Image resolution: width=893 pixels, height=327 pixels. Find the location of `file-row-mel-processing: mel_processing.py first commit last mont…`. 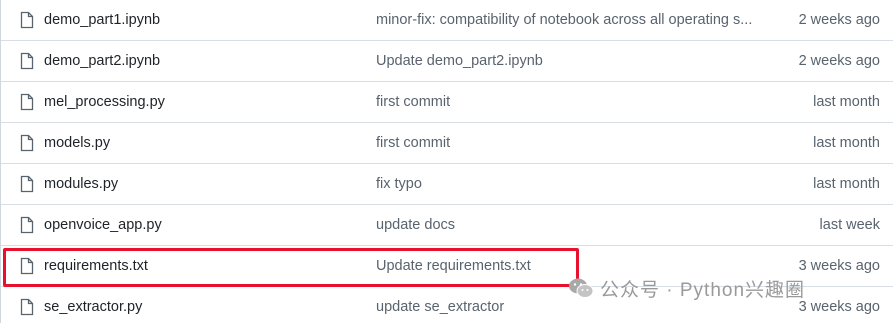

file-row-mel-processing: mel_processing.py first commit last mont… is located at coordinates (447, 102).